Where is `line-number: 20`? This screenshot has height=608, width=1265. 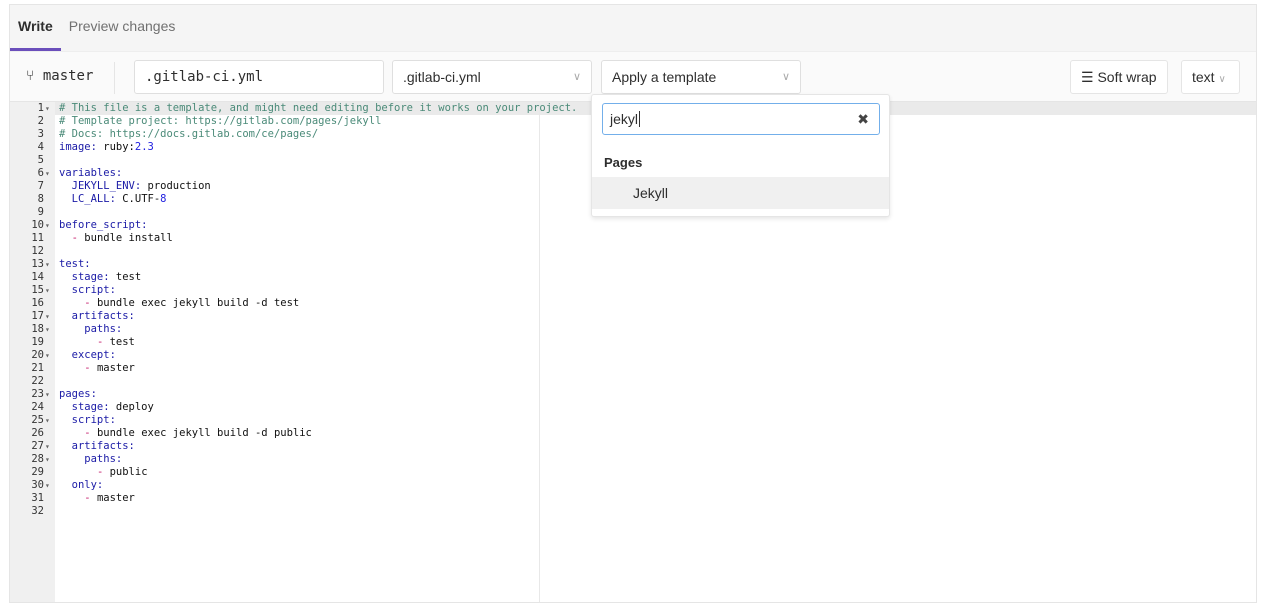 line-number: 20 is located at coordinates (37, 355).